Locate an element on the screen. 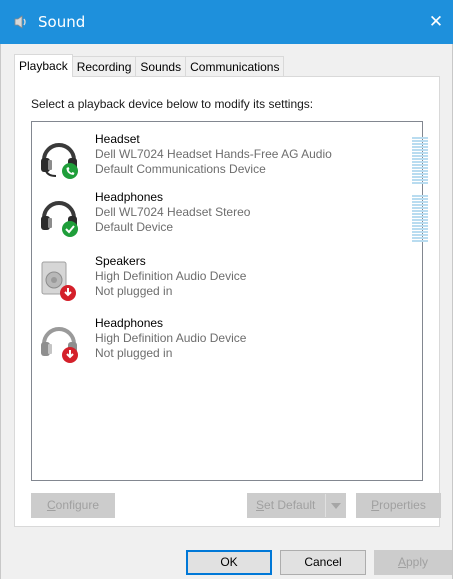  device-model: Dell WL7024 Headset Stereo is located at coordinates (173, 212).